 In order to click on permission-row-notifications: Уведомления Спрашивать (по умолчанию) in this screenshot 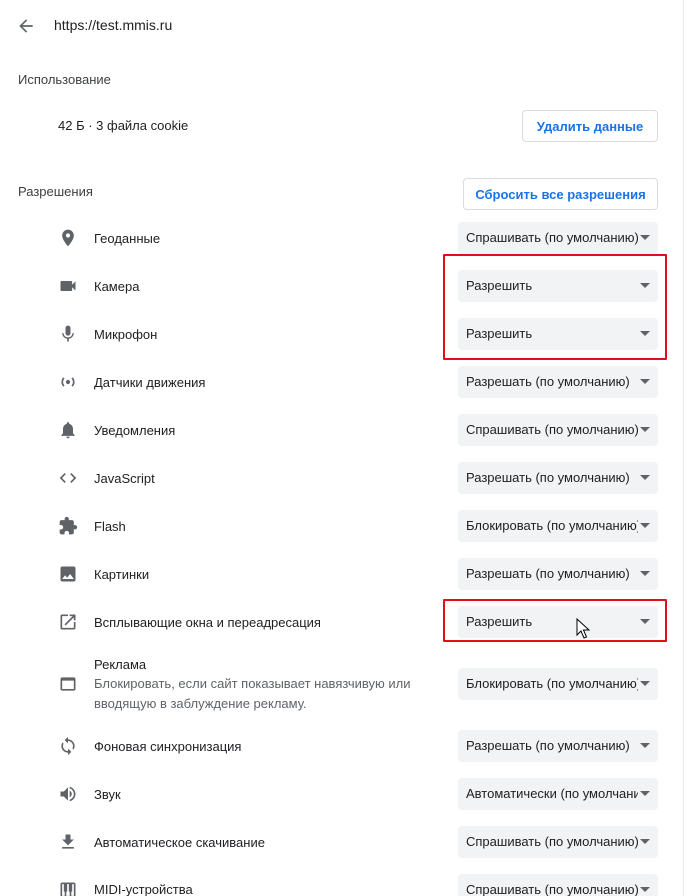, I will do `click(343, 430)`.